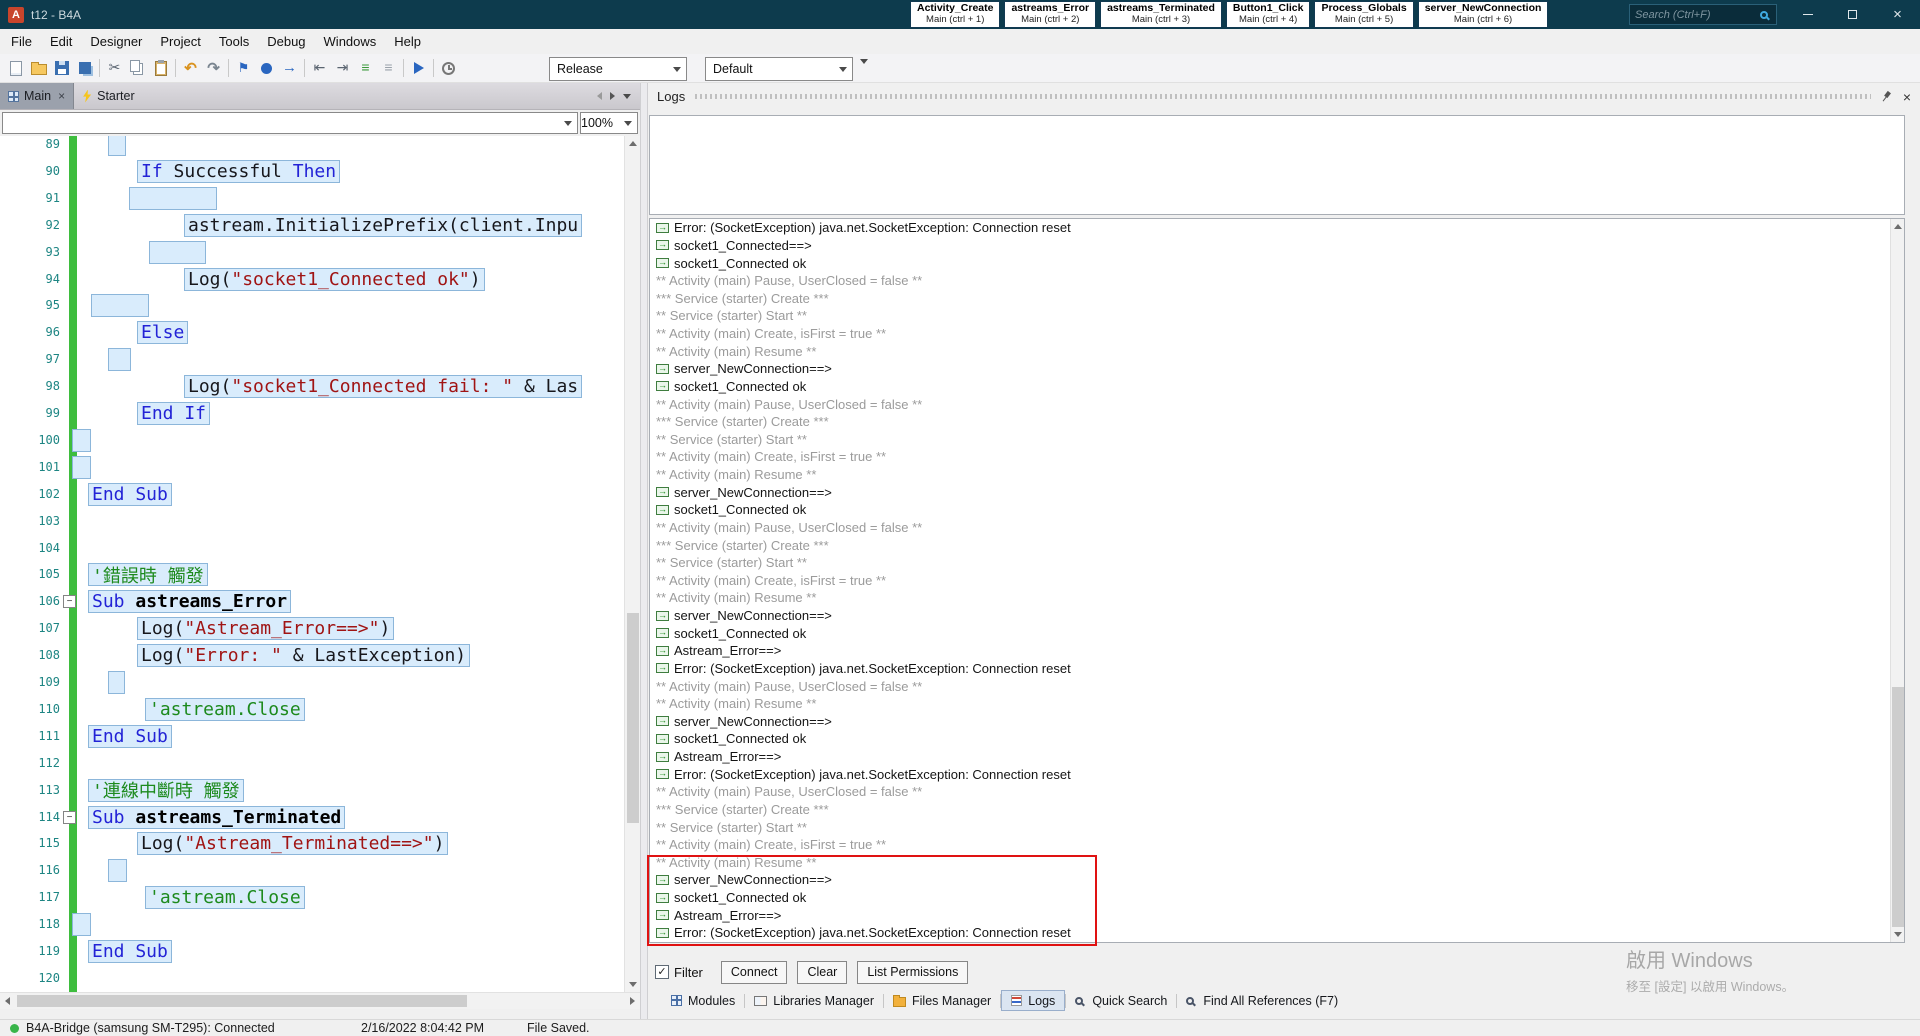  Describe the element at coordinates (137, 68) in the screenshot. I see `copy-icon-button` at that location.